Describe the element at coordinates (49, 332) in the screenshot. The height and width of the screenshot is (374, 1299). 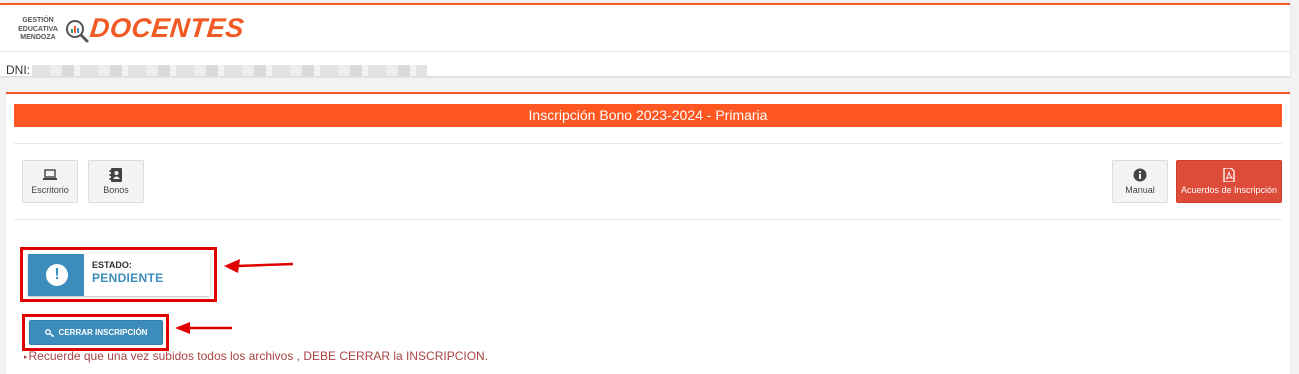
I see `key-icon` at that location.